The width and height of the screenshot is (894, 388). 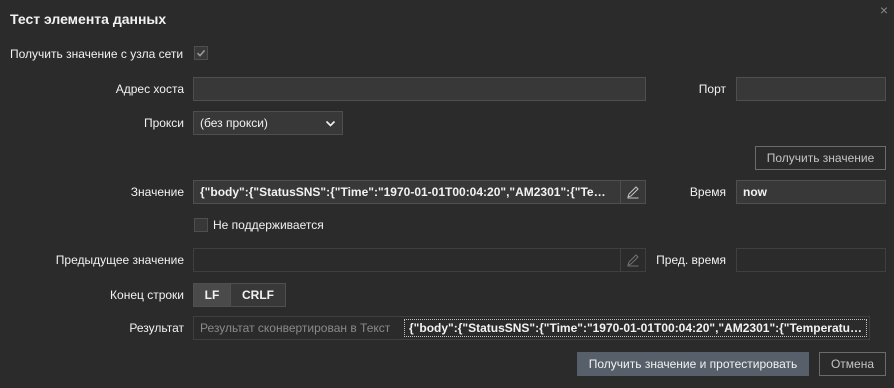 What do you see at coordinates (149, 89) in the screenshot?
I see `host-address-label: Адрес хоста` at bounding box center [149, 89].